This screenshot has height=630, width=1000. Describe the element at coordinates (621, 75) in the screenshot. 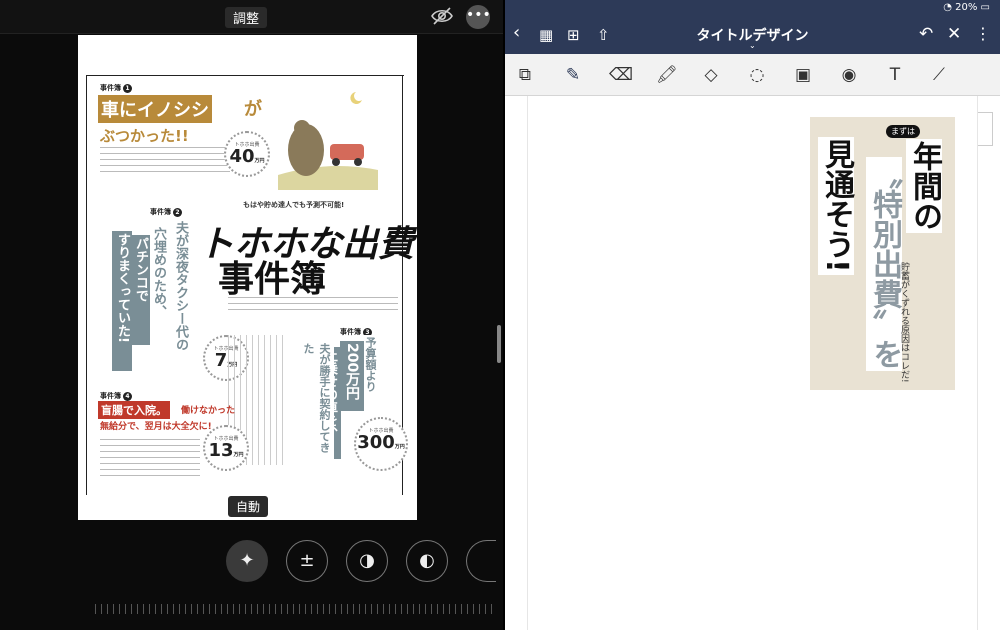

I see `eraser-icon: ⌫` at that location.